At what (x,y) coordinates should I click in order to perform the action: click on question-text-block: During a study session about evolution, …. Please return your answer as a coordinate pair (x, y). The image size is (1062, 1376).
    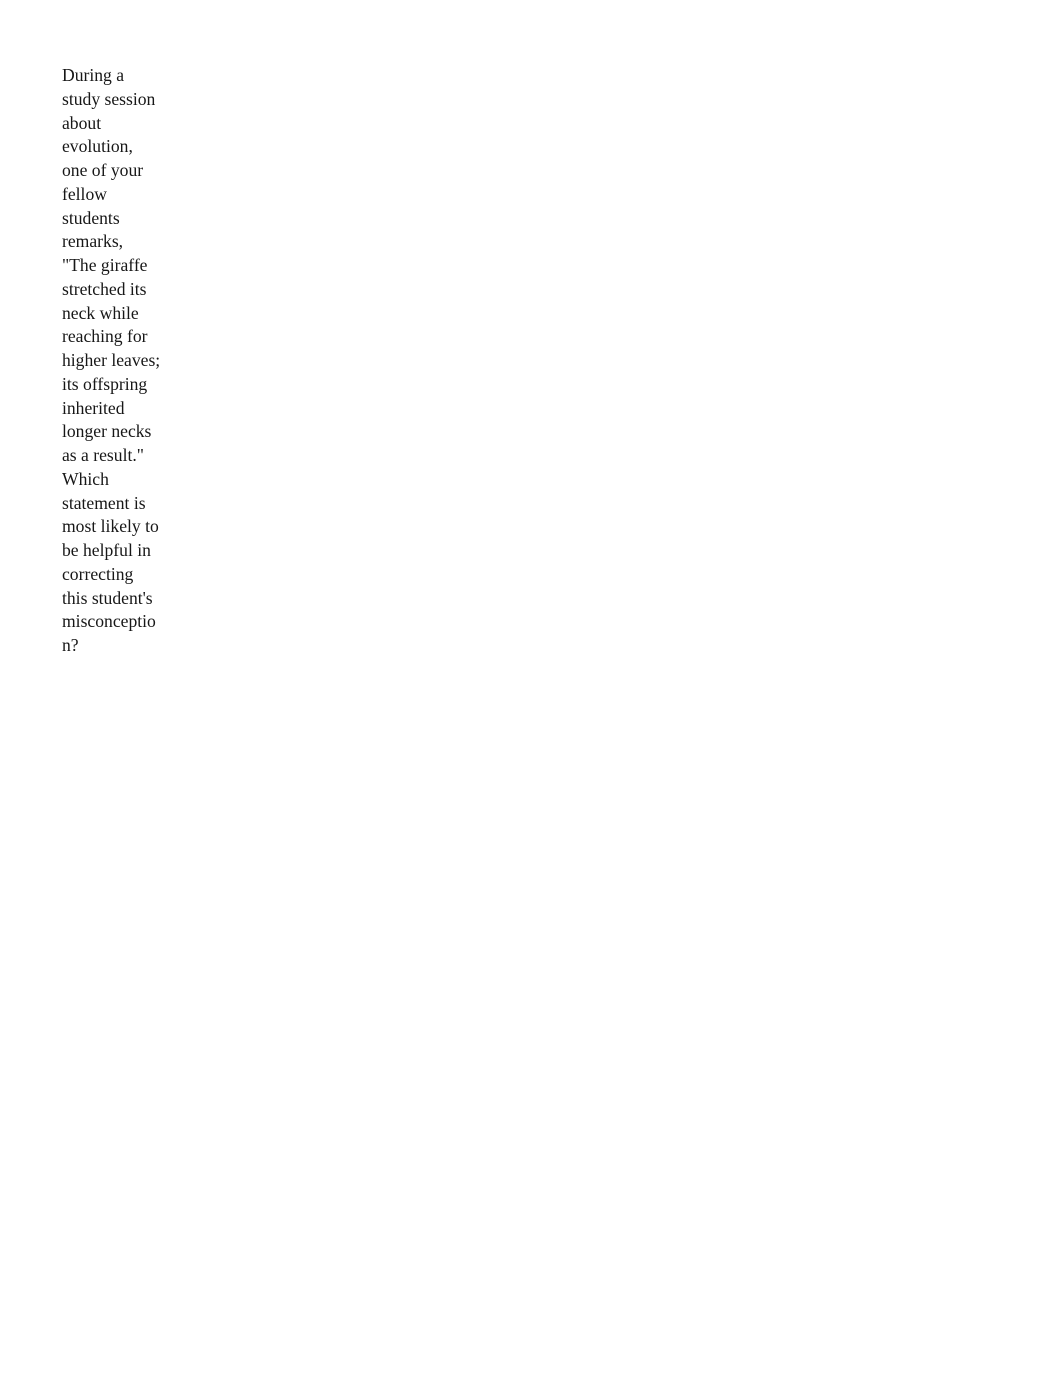
    Looking at the image, I should click on (111, 361).